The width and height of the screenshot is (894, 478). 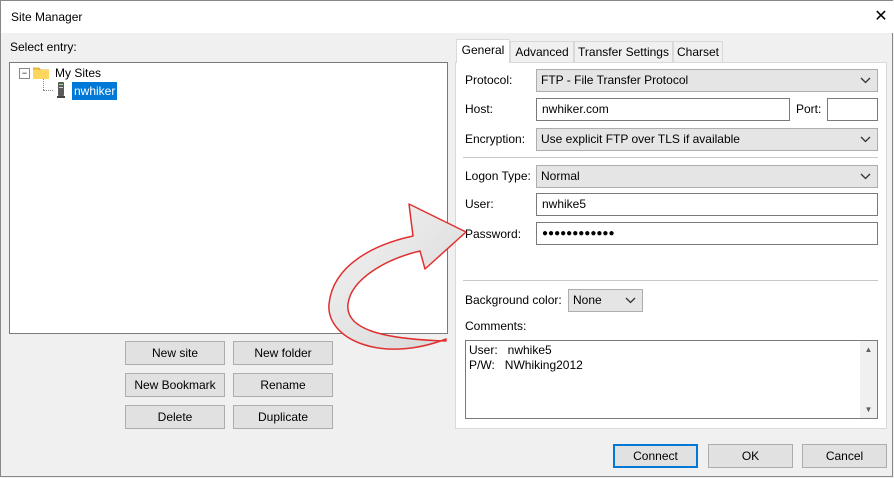 I want to click on comments-label: Comments:, so click(x=496, y=326).